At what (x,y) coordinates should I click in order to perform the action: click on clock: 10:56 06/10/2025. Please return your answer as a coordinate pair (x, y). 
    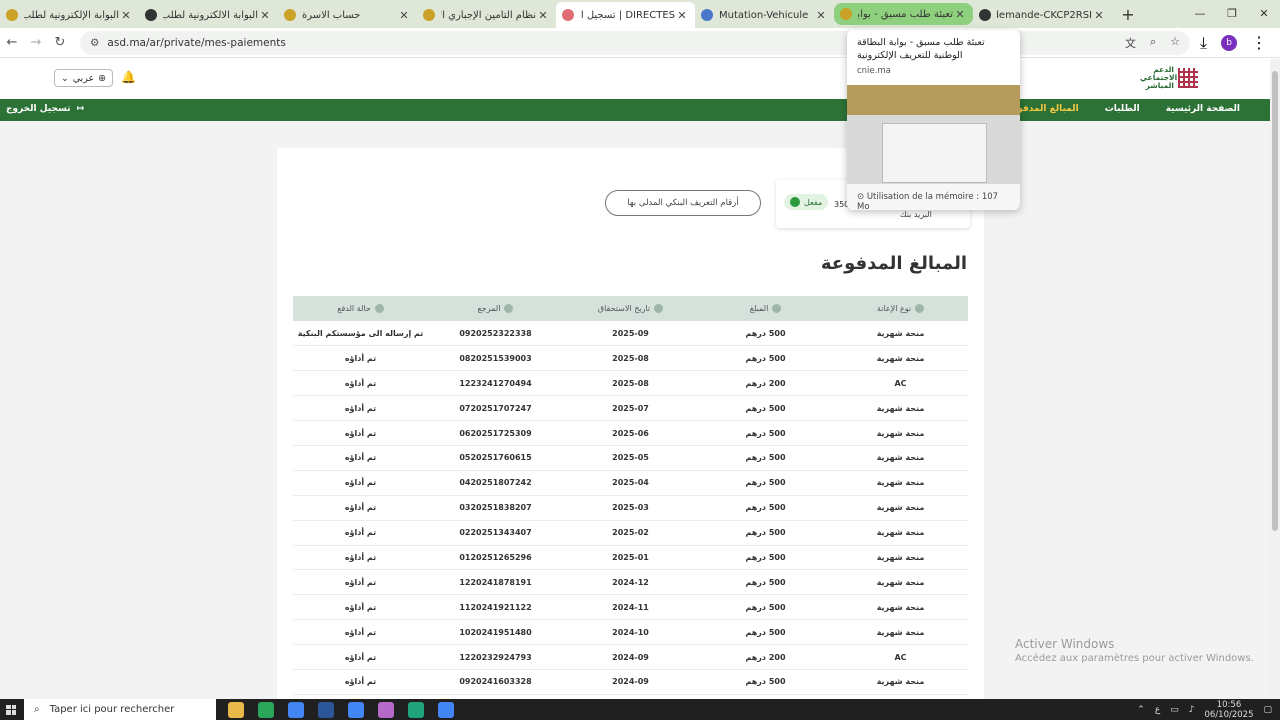
    Looking at the image, I should click on (1228, 710).